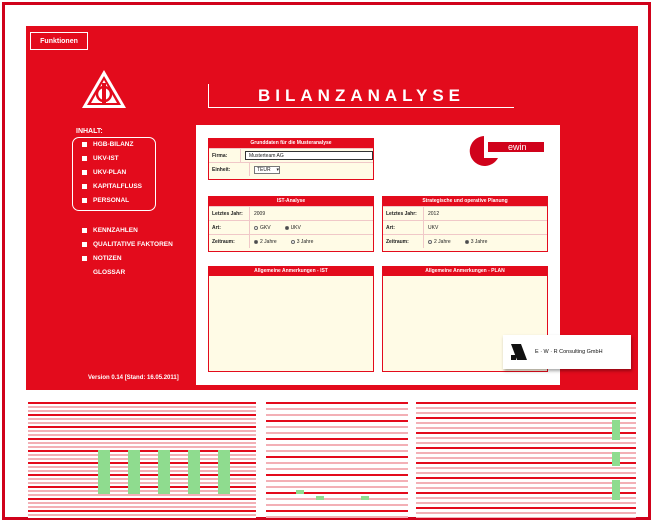 The height and width of the screenshot is (522, 653). I want to click on plan-notes-title: Allgemeine Anmerkungen - PLAN, so click(465, 271).